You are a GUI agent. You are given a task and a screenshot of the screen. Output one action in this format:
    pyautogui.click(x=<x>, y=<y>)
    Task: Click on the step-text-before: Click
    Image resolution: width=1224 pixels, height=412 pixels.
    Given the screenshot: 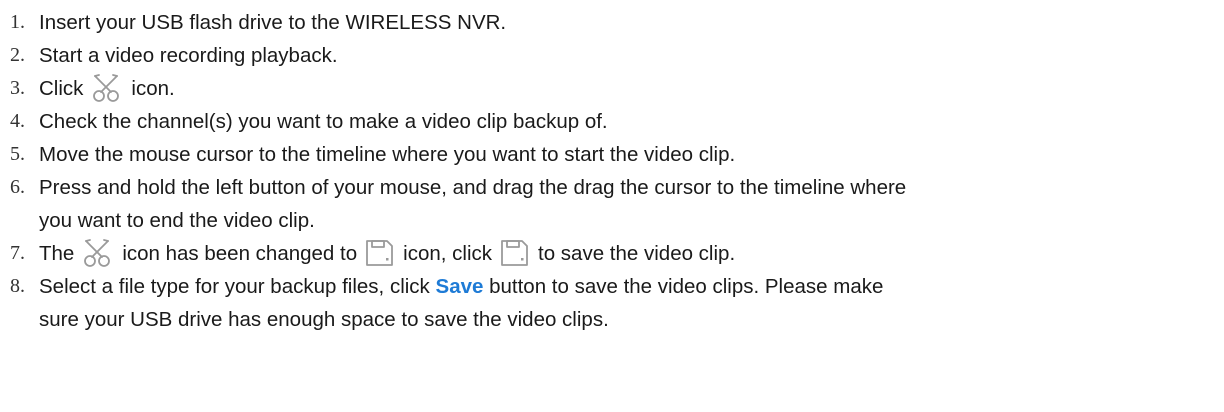 What is the action you would take?
    pyautogui.click(x=61, y=88)
    